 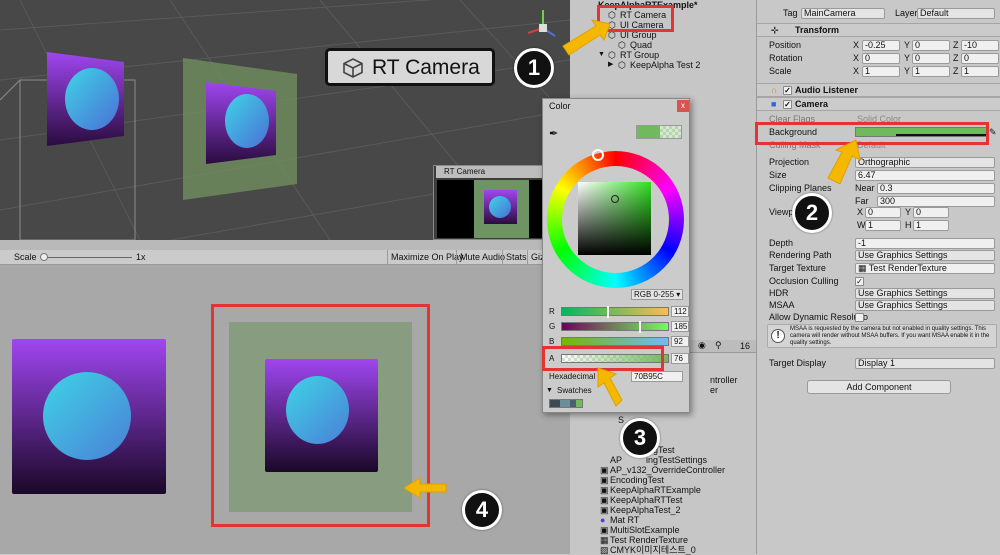 I want to click on step-badge-1: 1, so click(x=534, y=68).